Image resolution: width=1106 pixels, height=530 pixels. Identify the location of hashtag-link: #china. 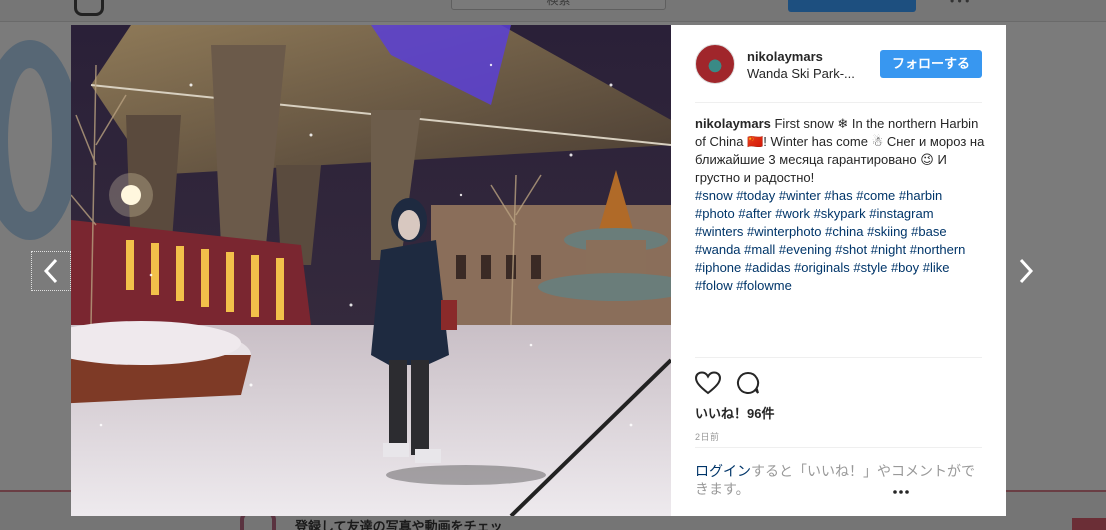
(844, 231).